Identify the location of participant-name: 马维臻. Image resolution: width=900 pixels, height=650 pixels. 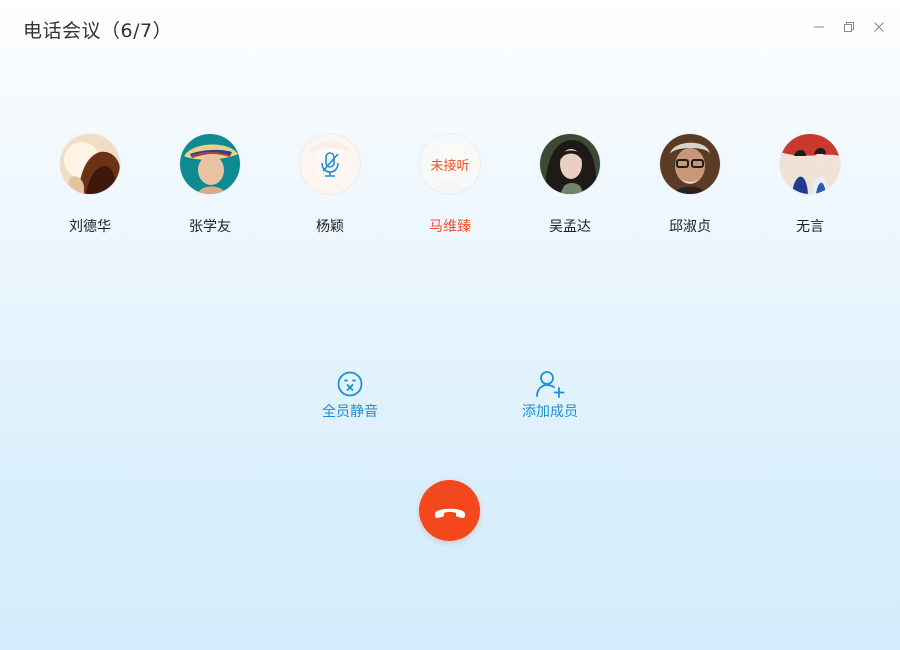
(450, 227).